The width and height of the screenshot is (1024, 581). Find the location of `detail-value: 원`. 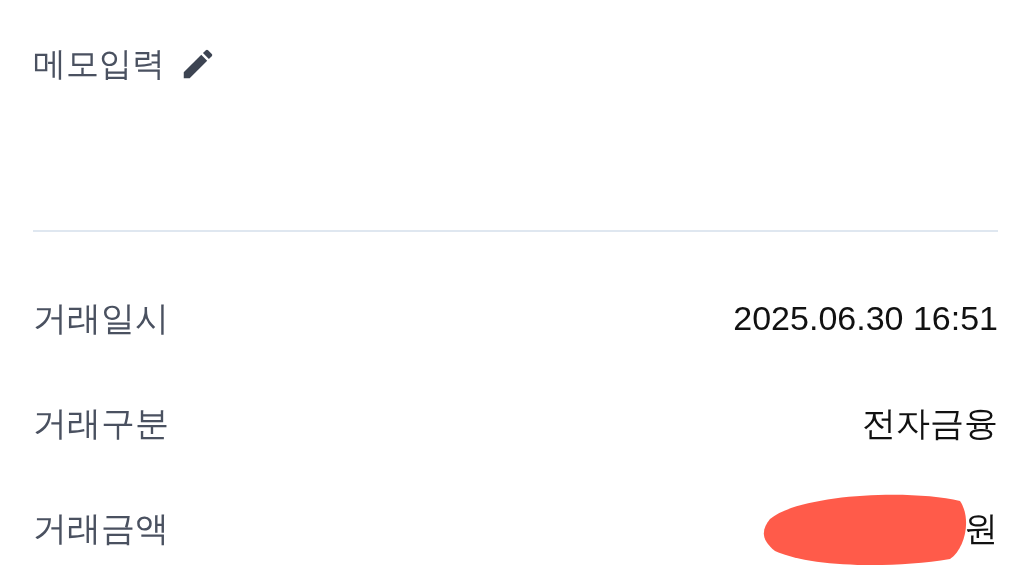

detail-value: 원 is located at coordinates (981, 528).